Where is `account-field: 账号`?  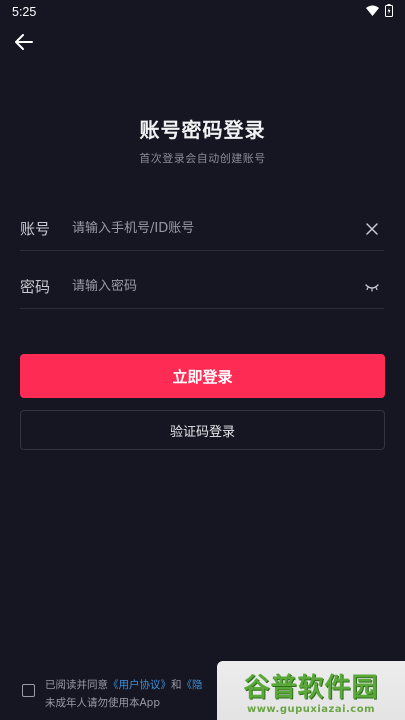 account-field: 账号 is located at coordinates (202, 229).